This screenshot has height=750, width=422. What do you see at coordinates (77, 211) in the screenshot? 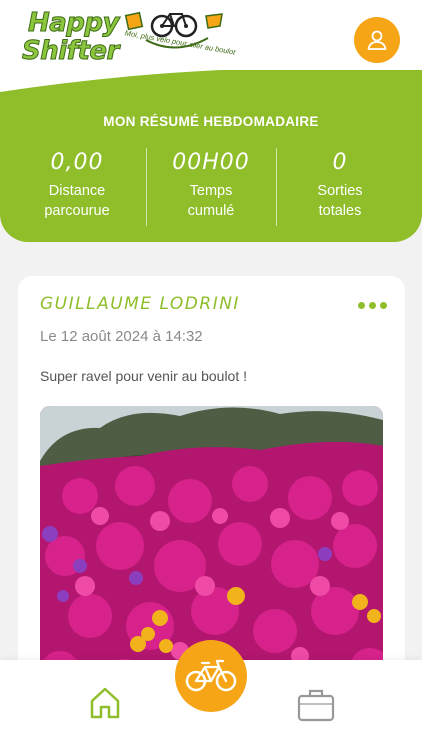
I see `stat-distance-label-2: parcourue` at bounding box center [77, 211].